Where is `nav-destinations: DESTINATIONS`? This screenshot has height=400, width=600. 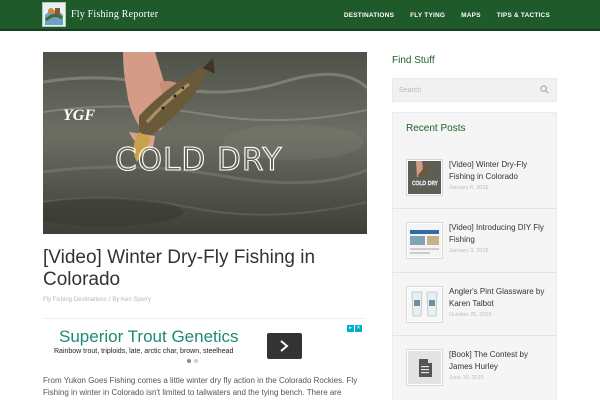 nav-destinations: DESTINATIONS is located at coordinates (369, 15).